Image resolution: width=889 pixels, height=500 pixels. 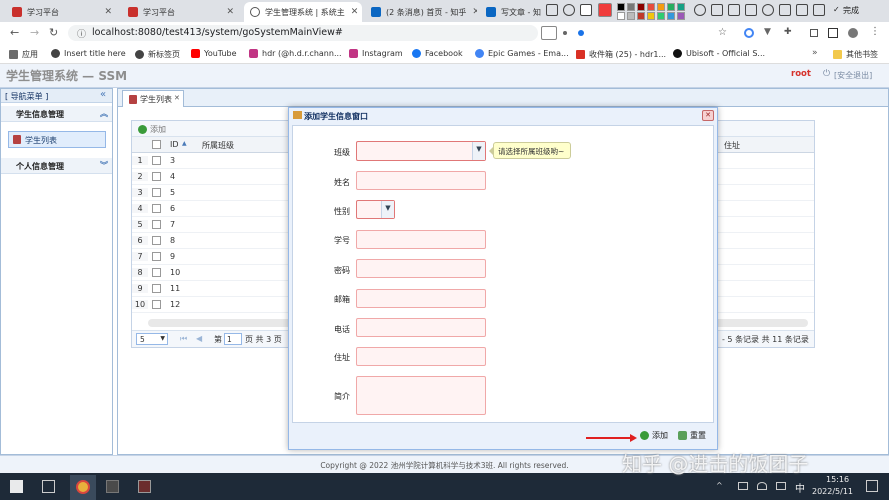 What do you see at coordinates (156, 144) in the screenshot?
I see `select-all-checkbox` at bounding box center [156, 144].